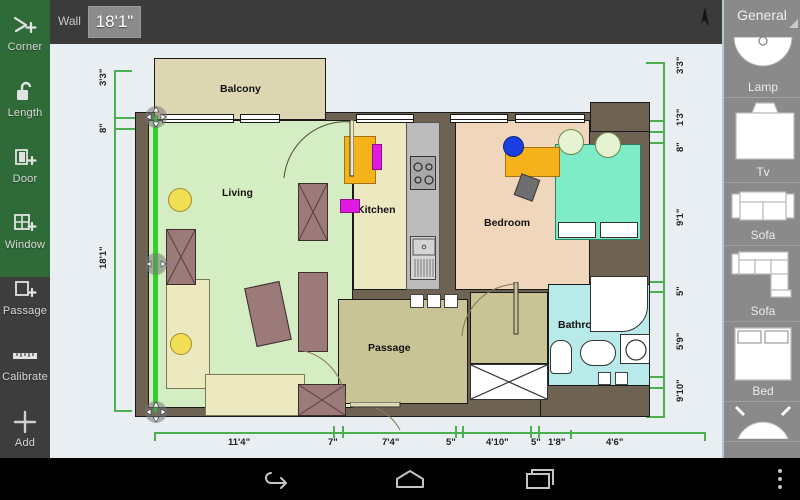  What do you see at coordinates (240, 89) in the screenshot?
I see `room-label-balcony: Balcony` at bounding box center [240, 89].